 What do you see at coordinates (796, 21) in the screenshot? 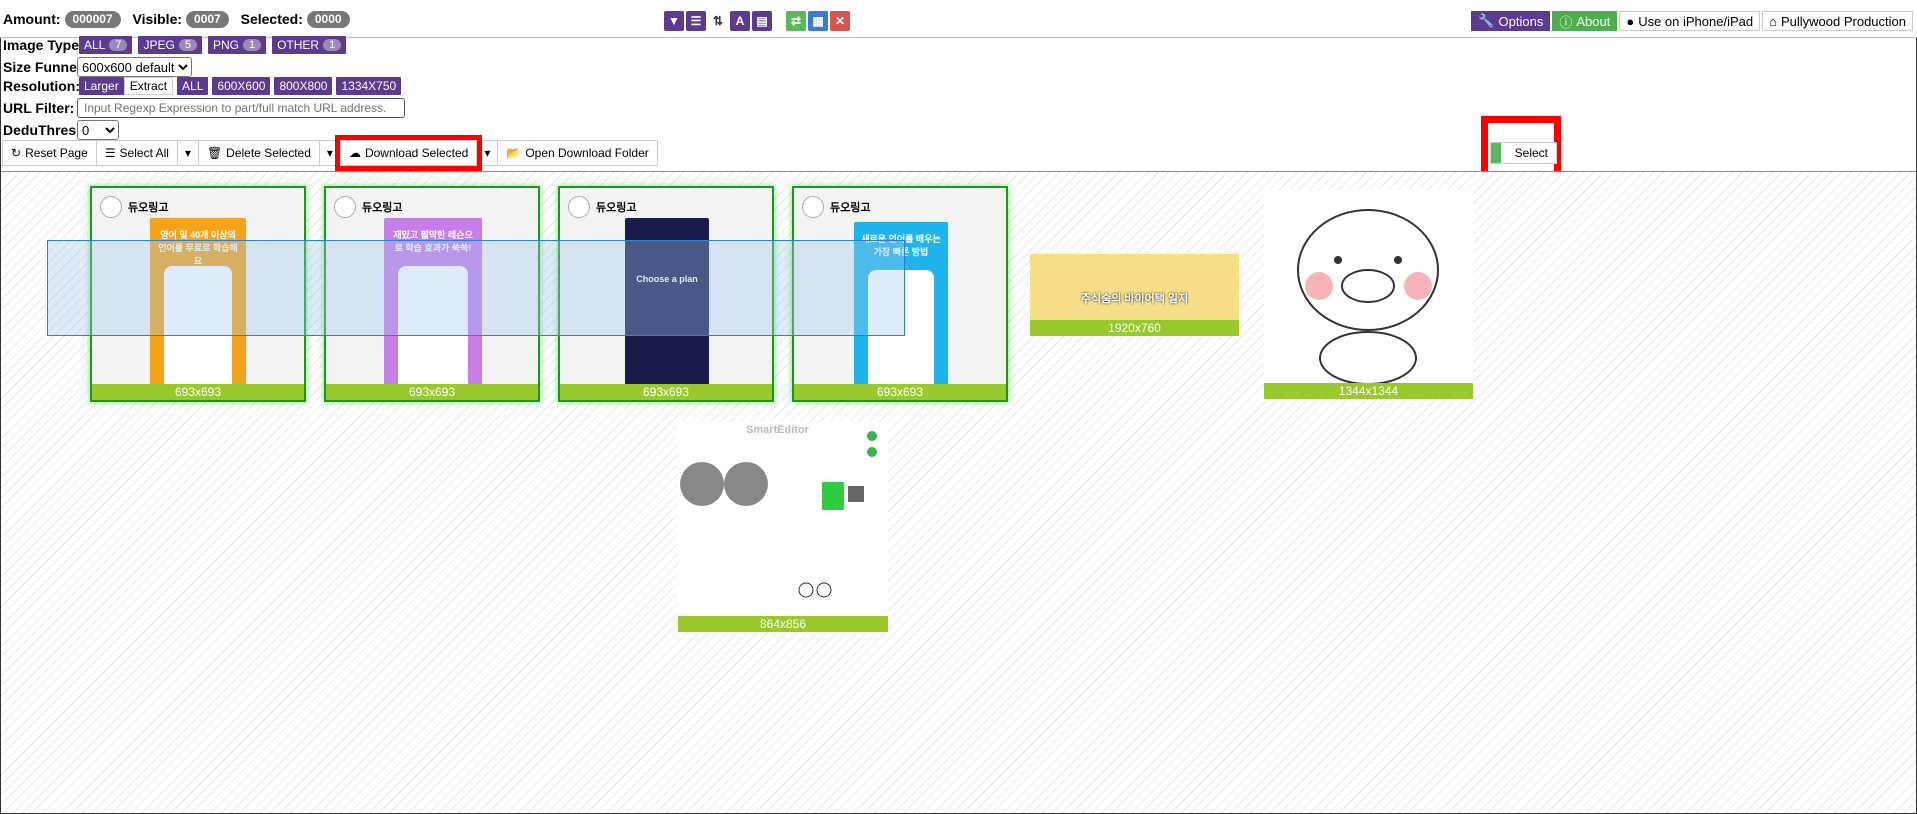
I see `swap-icon: ⇄` at bounding box center [796, 21].